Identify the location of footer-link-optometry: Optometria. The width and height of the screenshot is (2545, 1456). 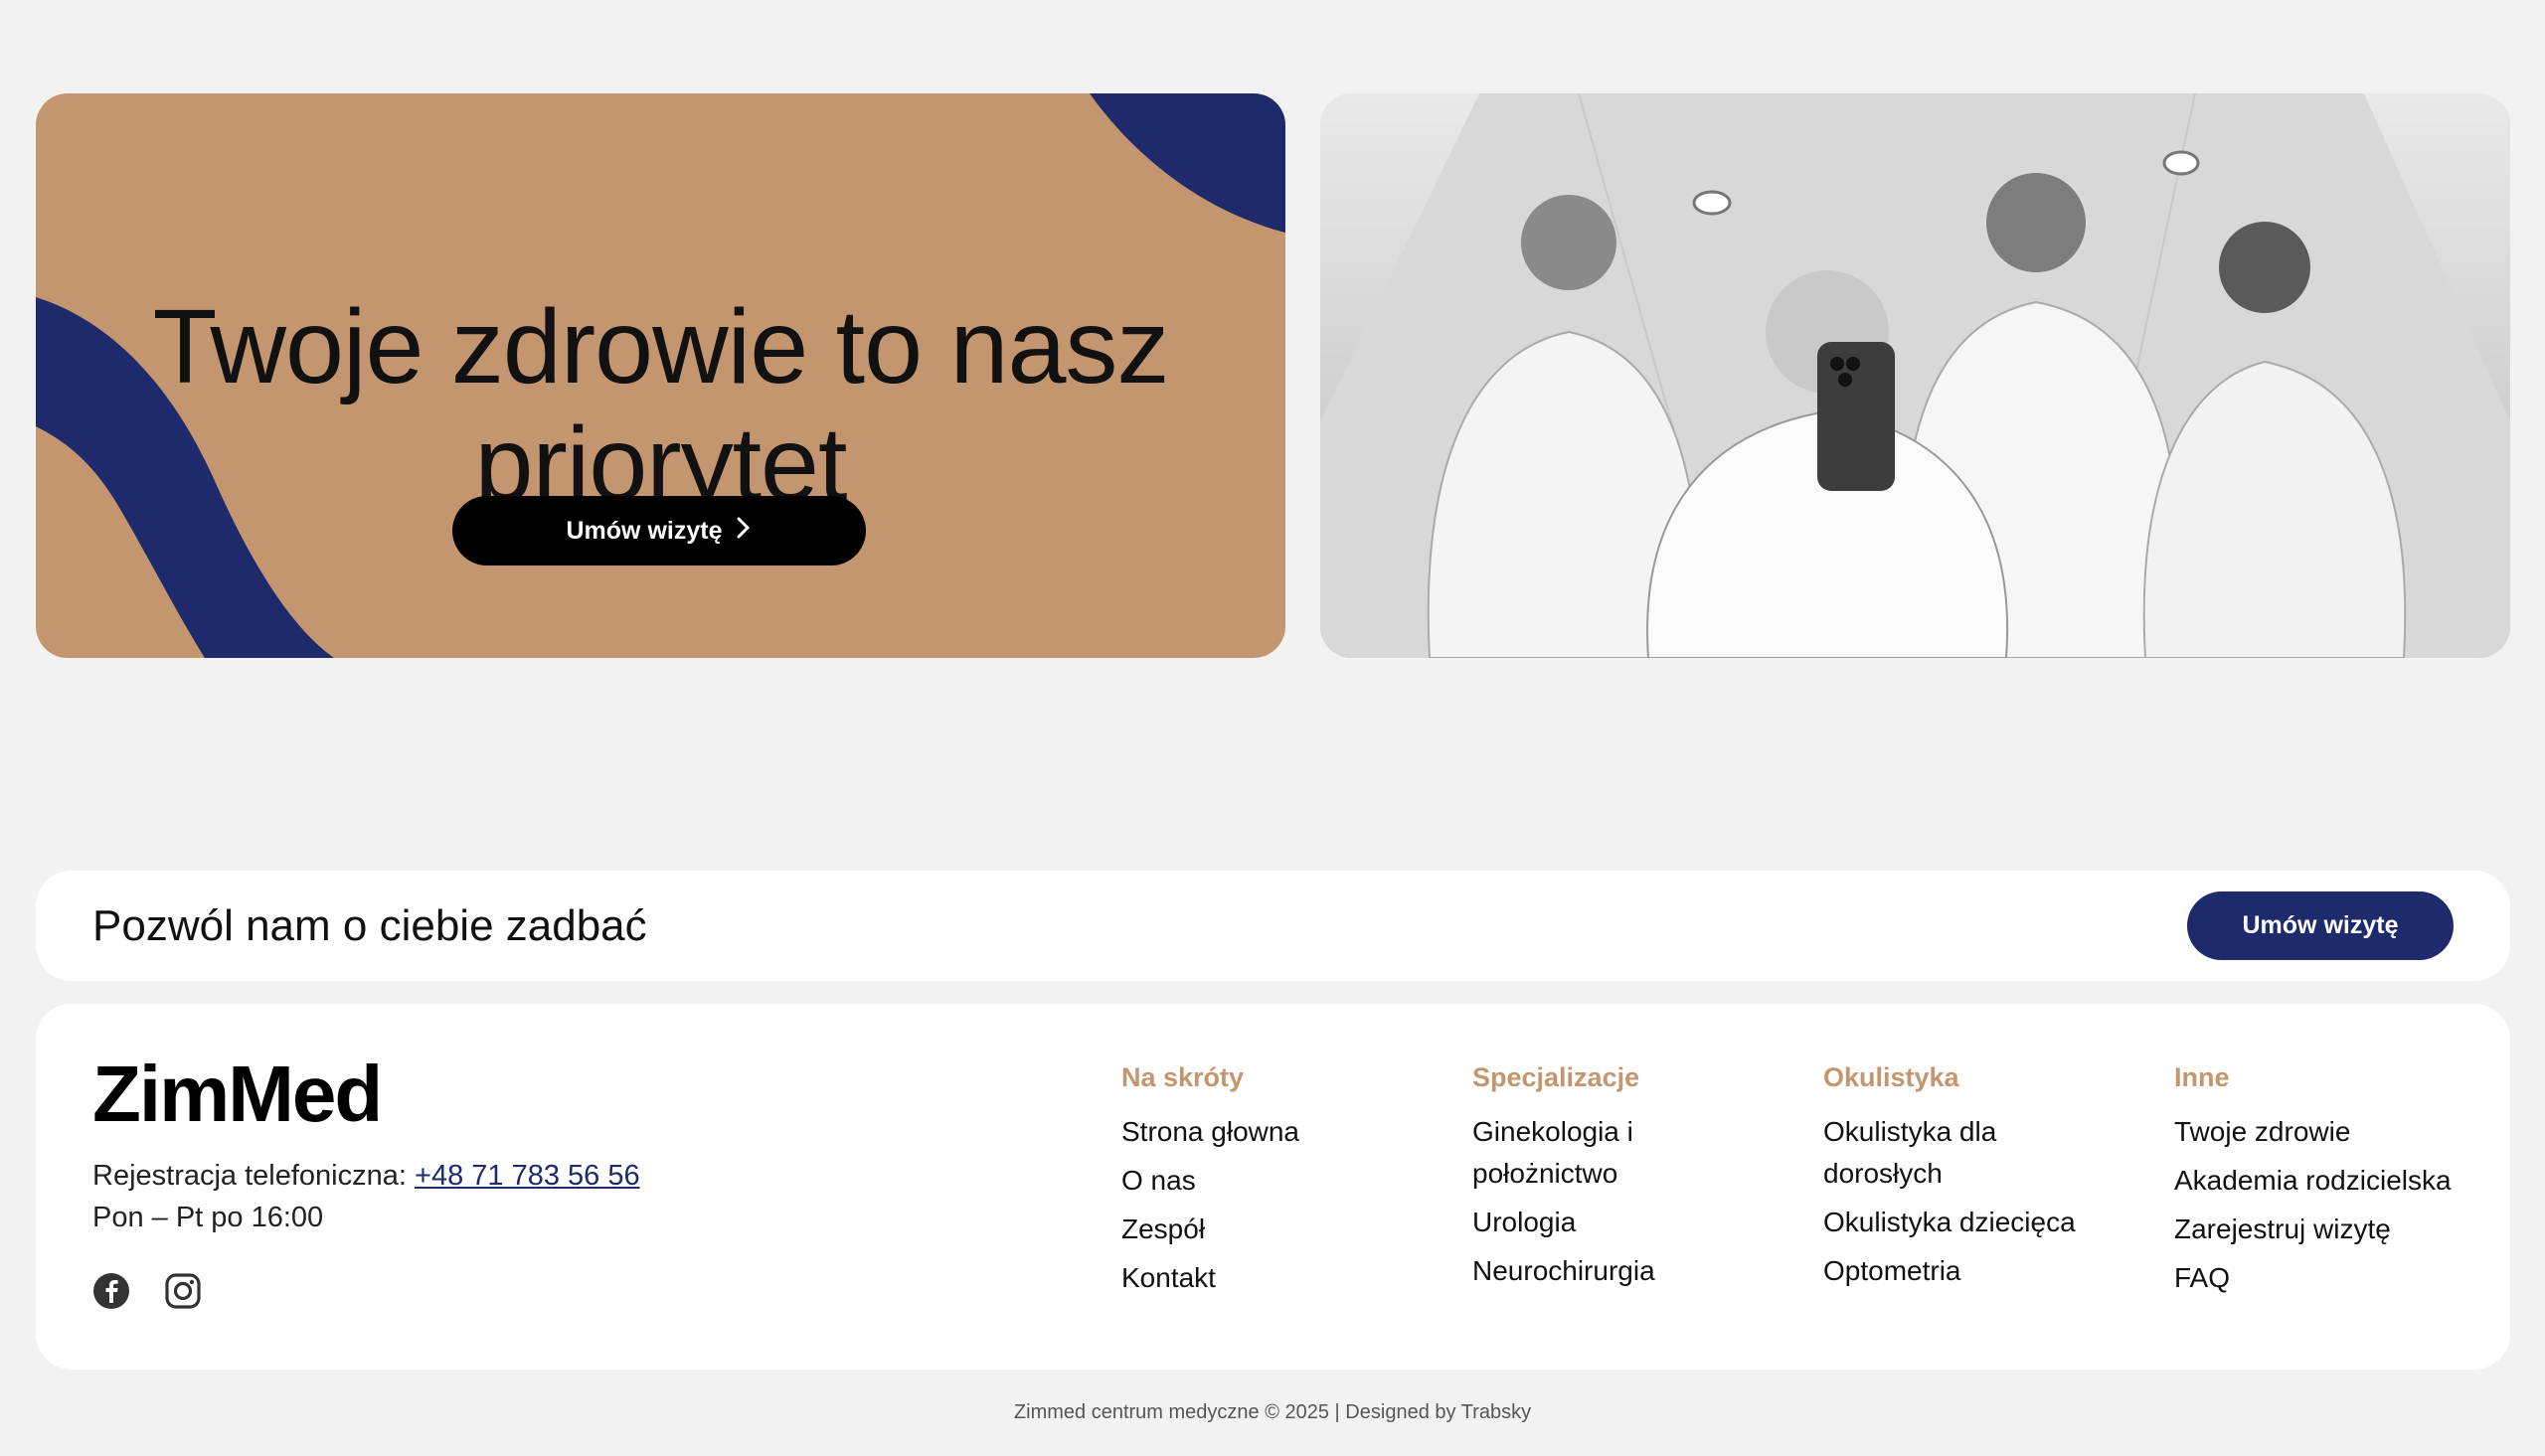
(1957, 1271).